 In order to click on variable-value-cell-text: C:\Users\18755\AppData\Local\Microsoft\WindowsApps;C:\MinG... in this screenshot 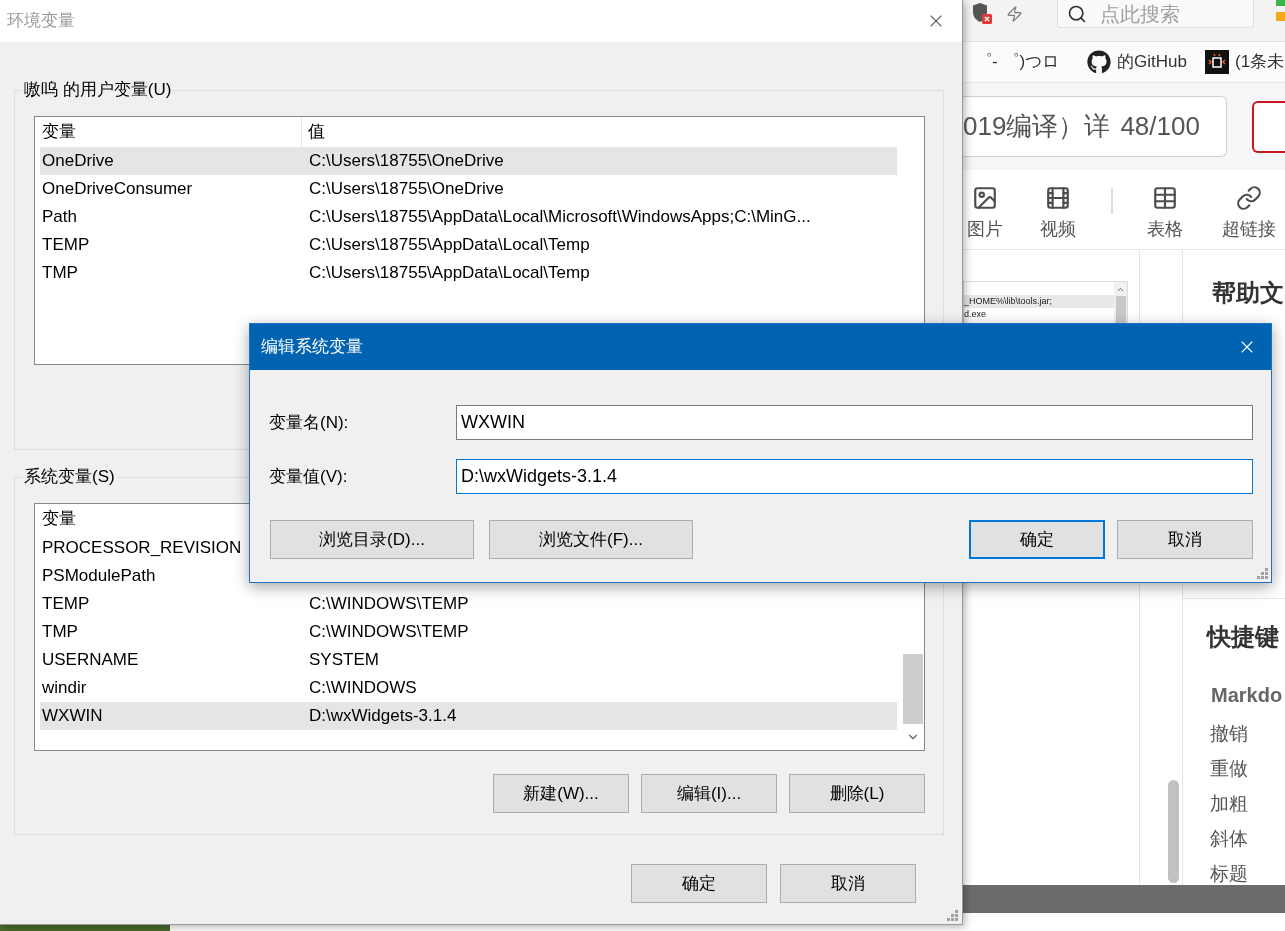, I will do `click(560, 217)`.